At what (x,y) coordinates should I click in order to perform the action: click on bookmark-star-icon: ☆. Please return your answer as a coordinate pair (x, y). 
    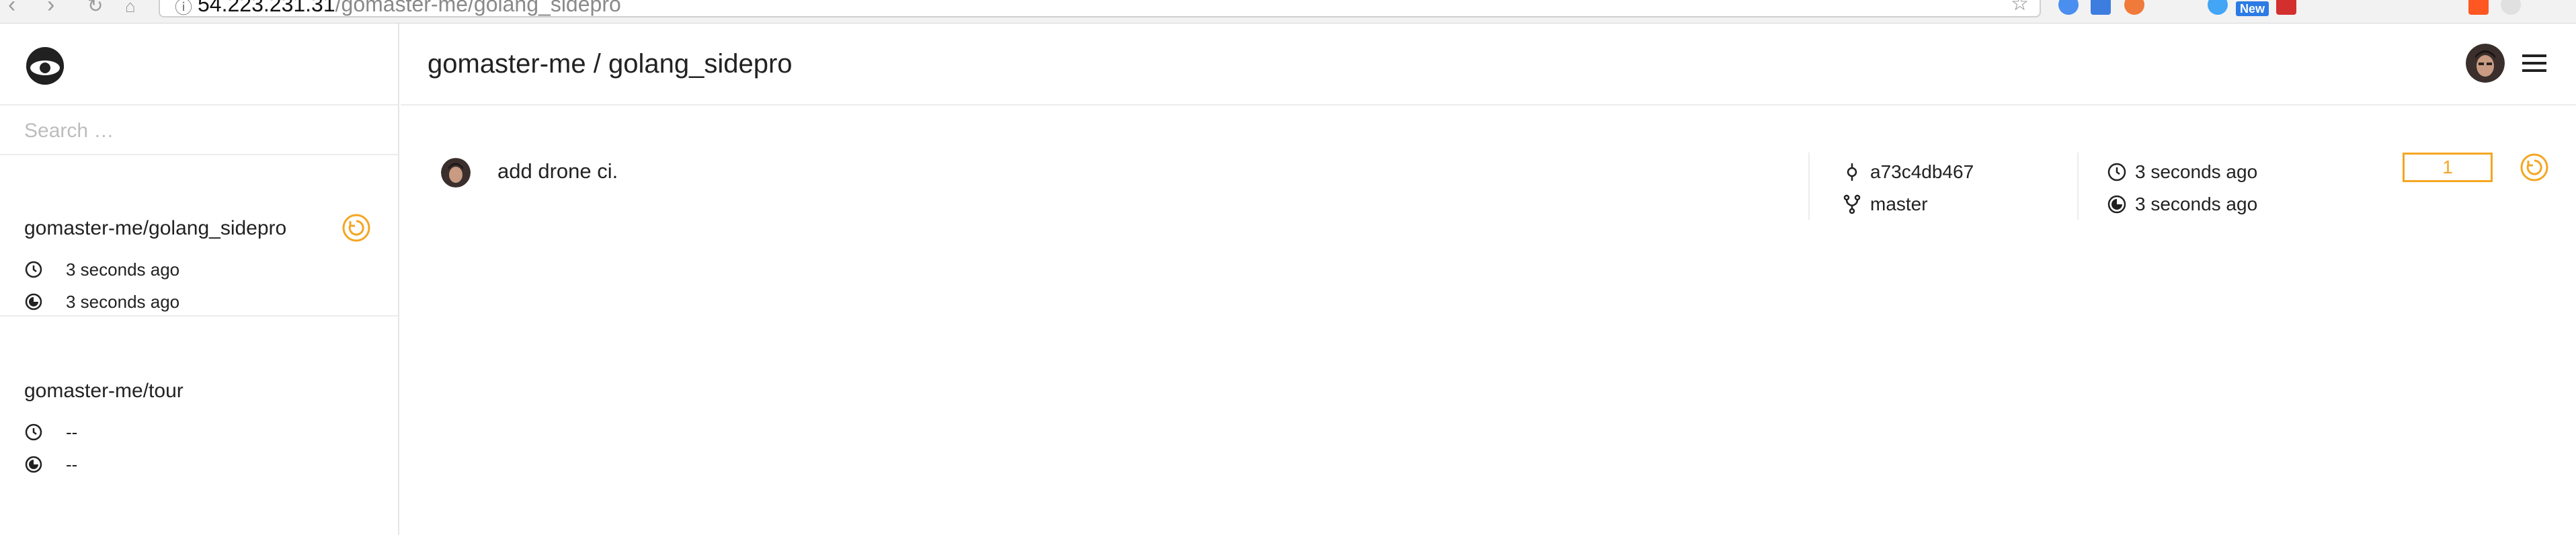
    Looking at the image, I should click on (2020, 8).